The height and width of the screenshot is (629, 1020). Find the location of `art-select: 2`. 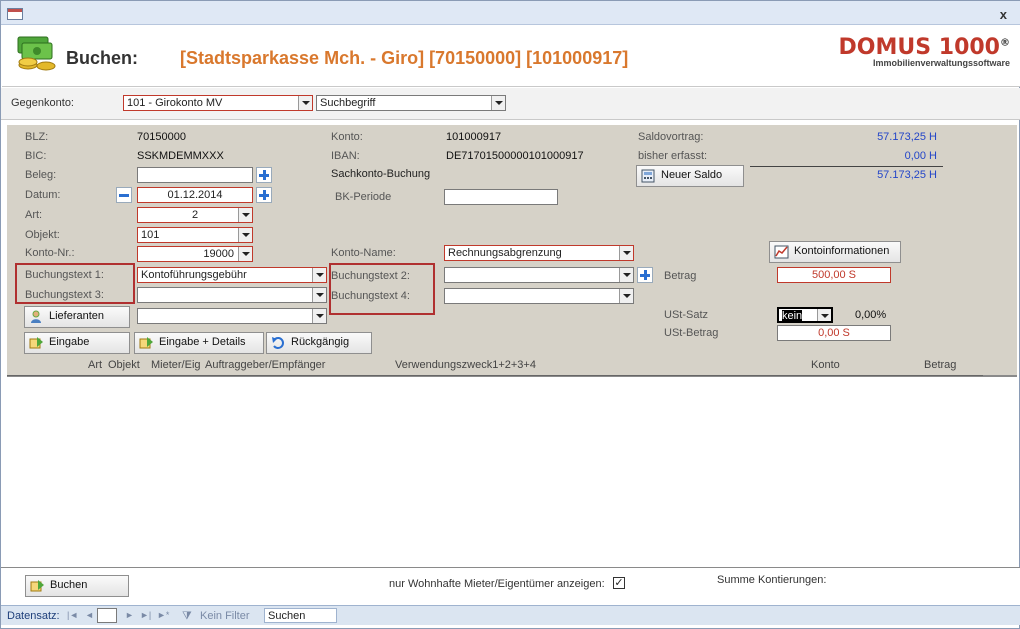

art-select: 2 is located at coordinates (195, 215).